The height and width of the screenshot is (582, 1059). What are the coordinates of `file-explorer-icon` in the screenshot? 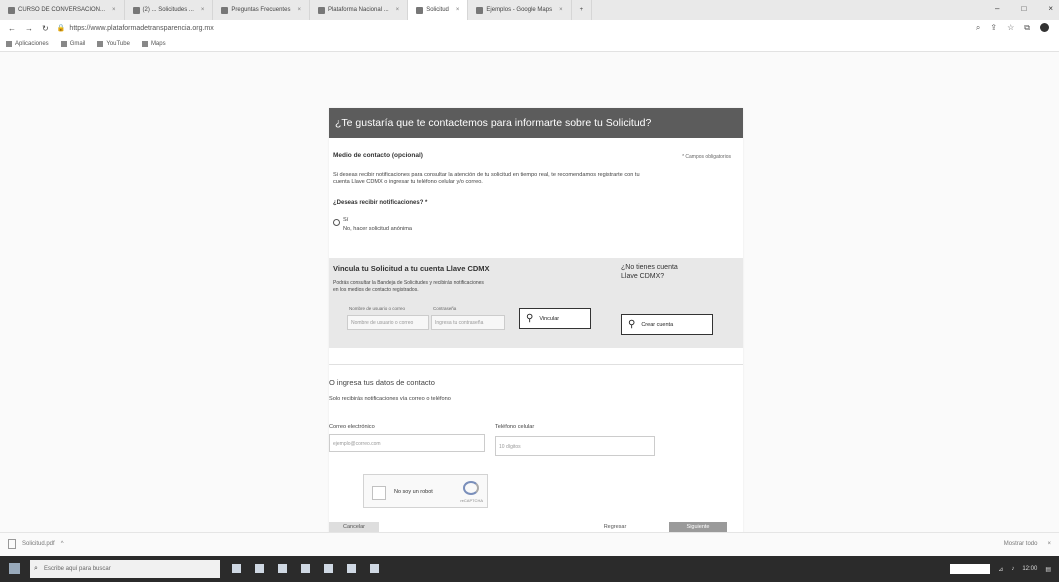 It's located at (282, 568).